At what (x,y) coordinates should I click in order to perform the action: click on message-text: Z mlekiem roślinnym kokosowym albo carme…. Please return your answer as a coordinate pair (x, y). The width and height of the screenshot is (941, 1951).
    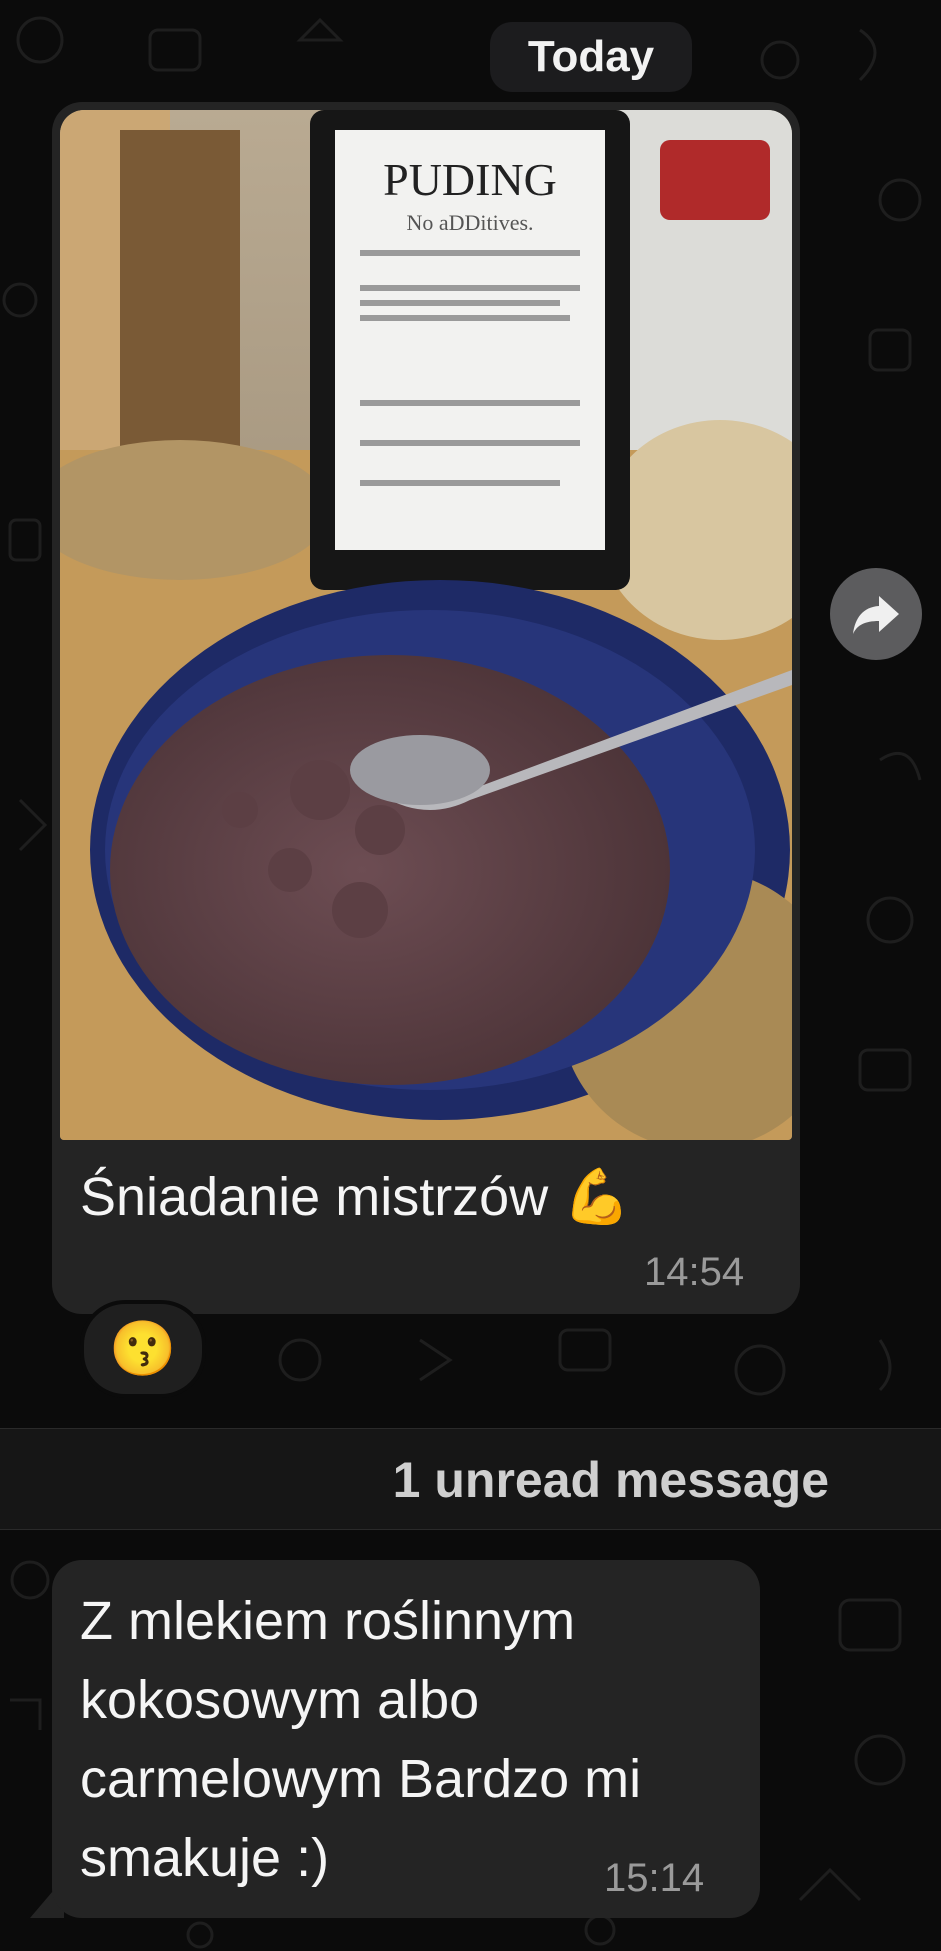
    Looking at the image, I should click on (405, 1740).